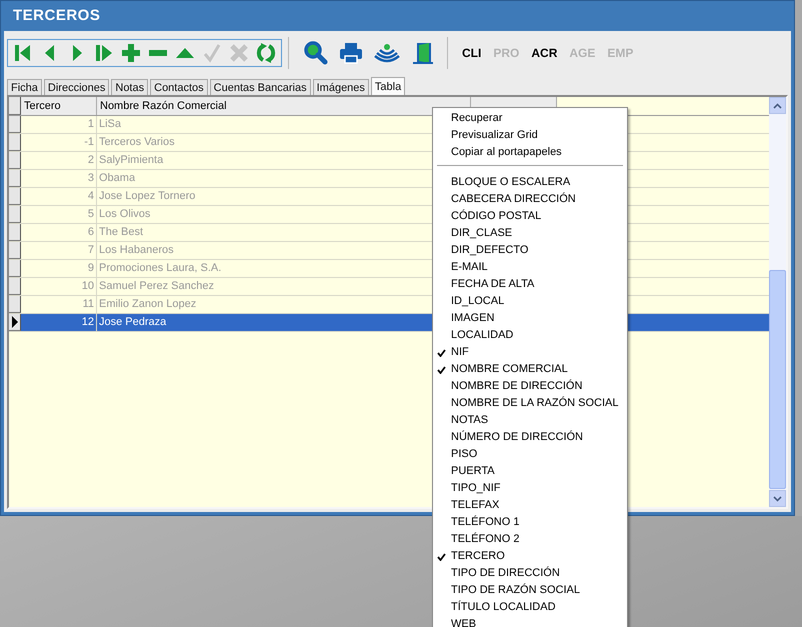 This screenshot has width=802, height=627. Describe the element at coordinates (59, 250) in the screenshot. I see `table-cell: 7` at that location.